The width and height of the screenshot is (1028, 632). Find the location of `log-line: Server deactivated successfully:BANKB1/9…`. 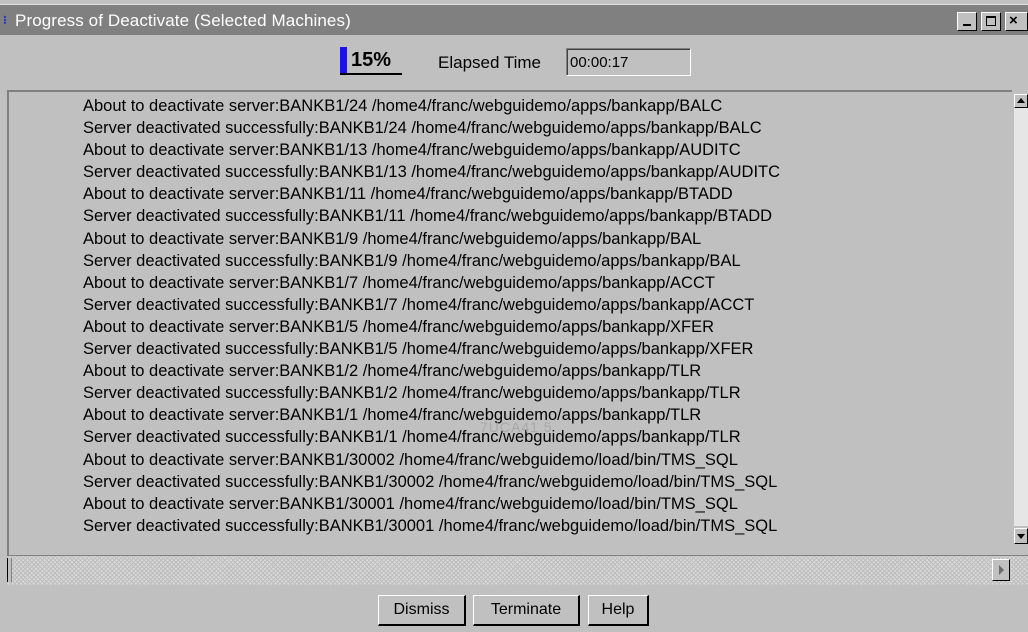

log-line: Server deactivated successfully:BANKB1/9… is located at coordinates (412, 260).